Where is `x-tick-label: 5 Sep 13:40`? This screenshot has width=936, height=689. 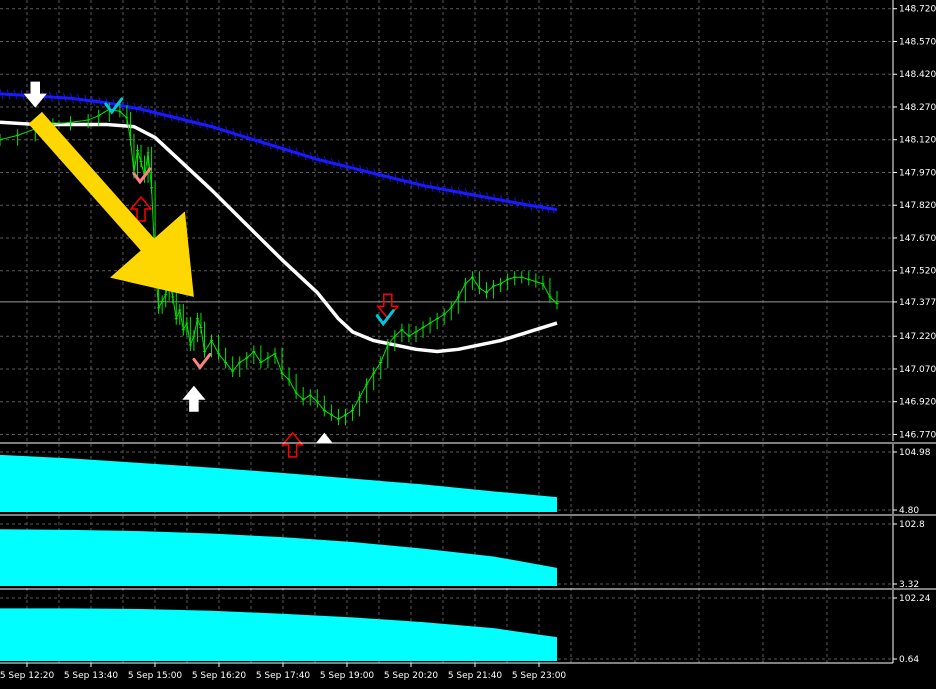 x-tick-label: 5 Sep 13:40 is located at coordinates (91, 676).